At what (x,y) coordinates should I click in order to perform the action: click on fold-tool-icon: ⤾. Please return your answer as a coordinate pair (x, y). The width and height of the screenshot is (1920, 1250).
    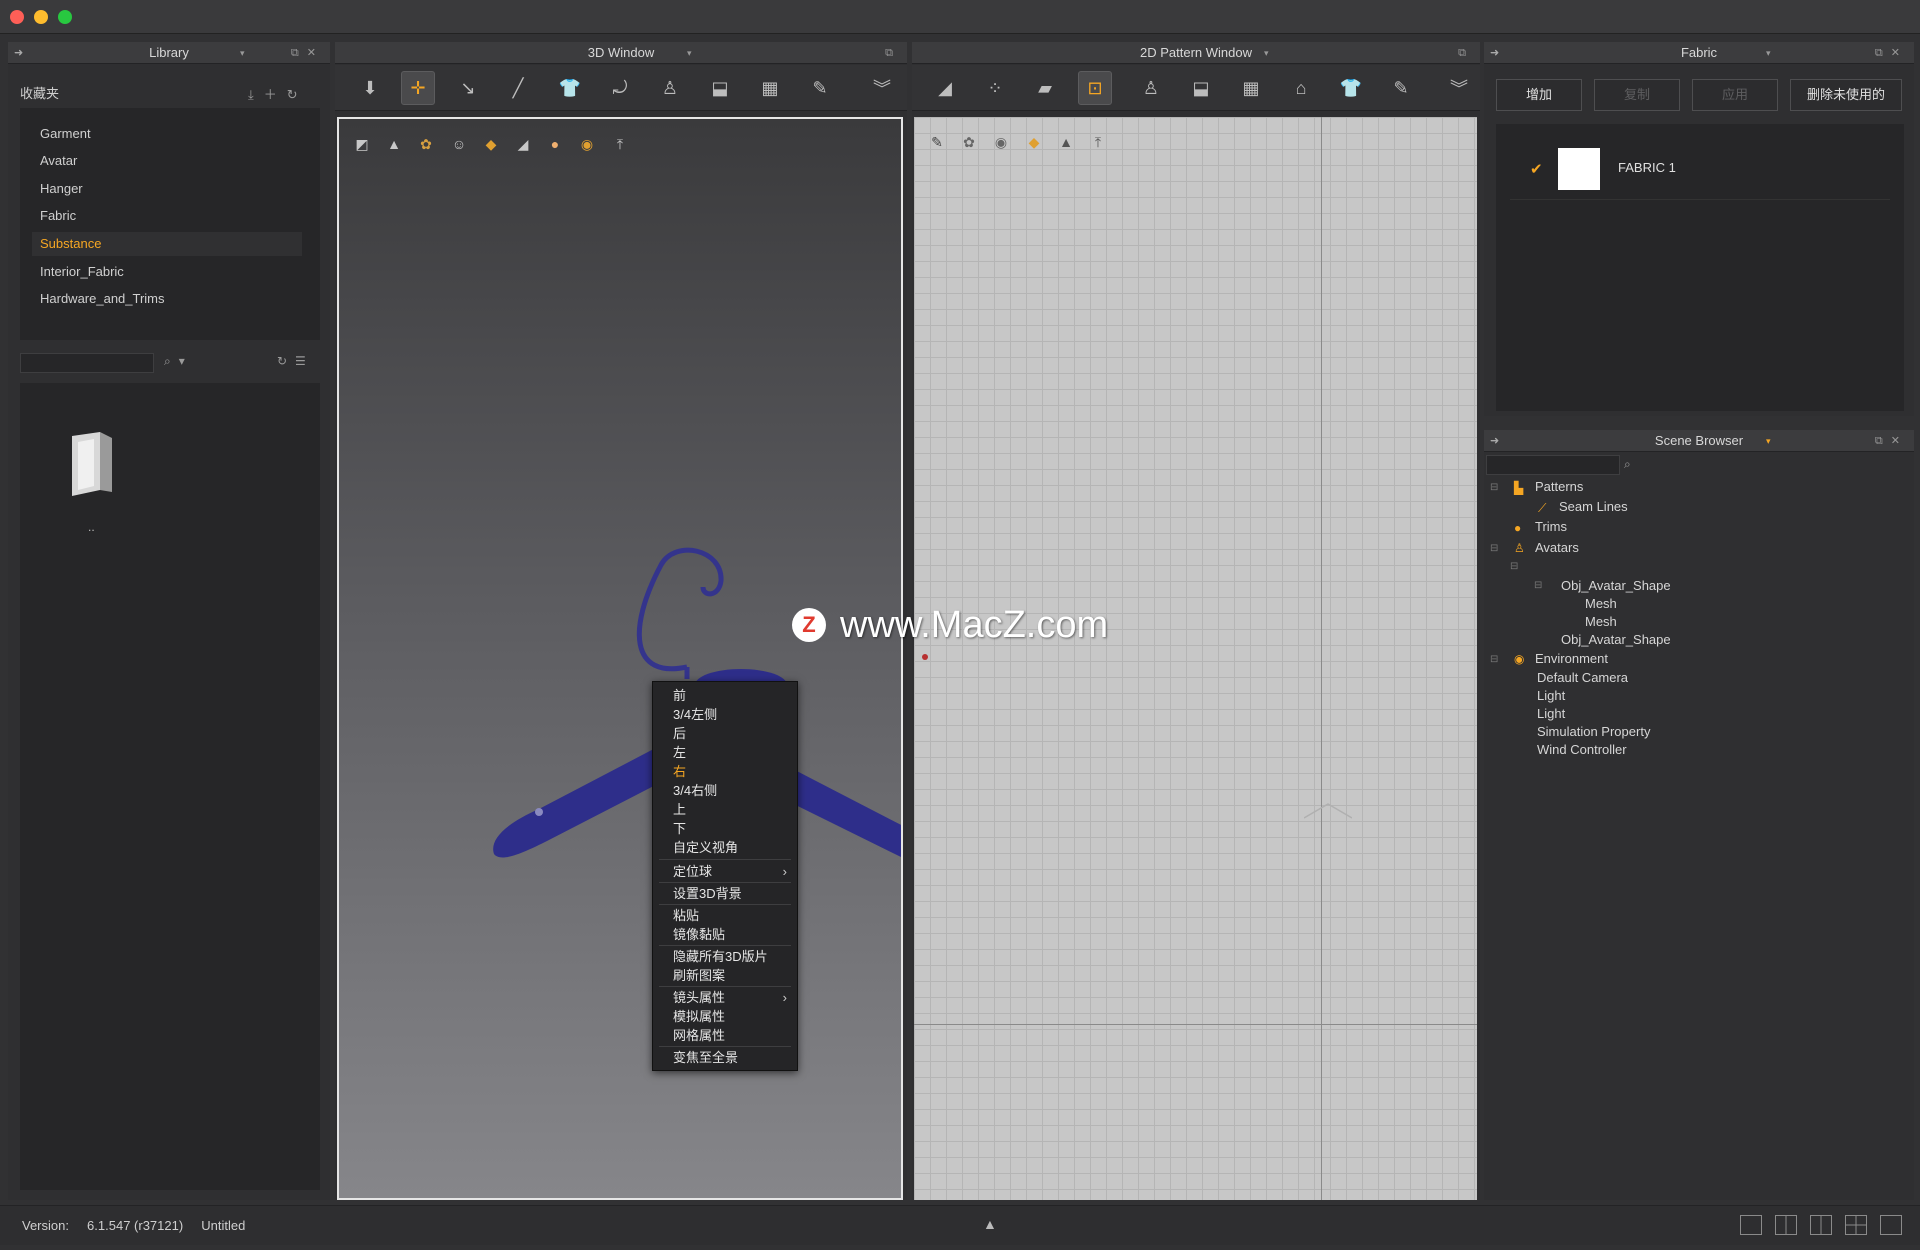
    Looking at the image, I should click on (620, 88).